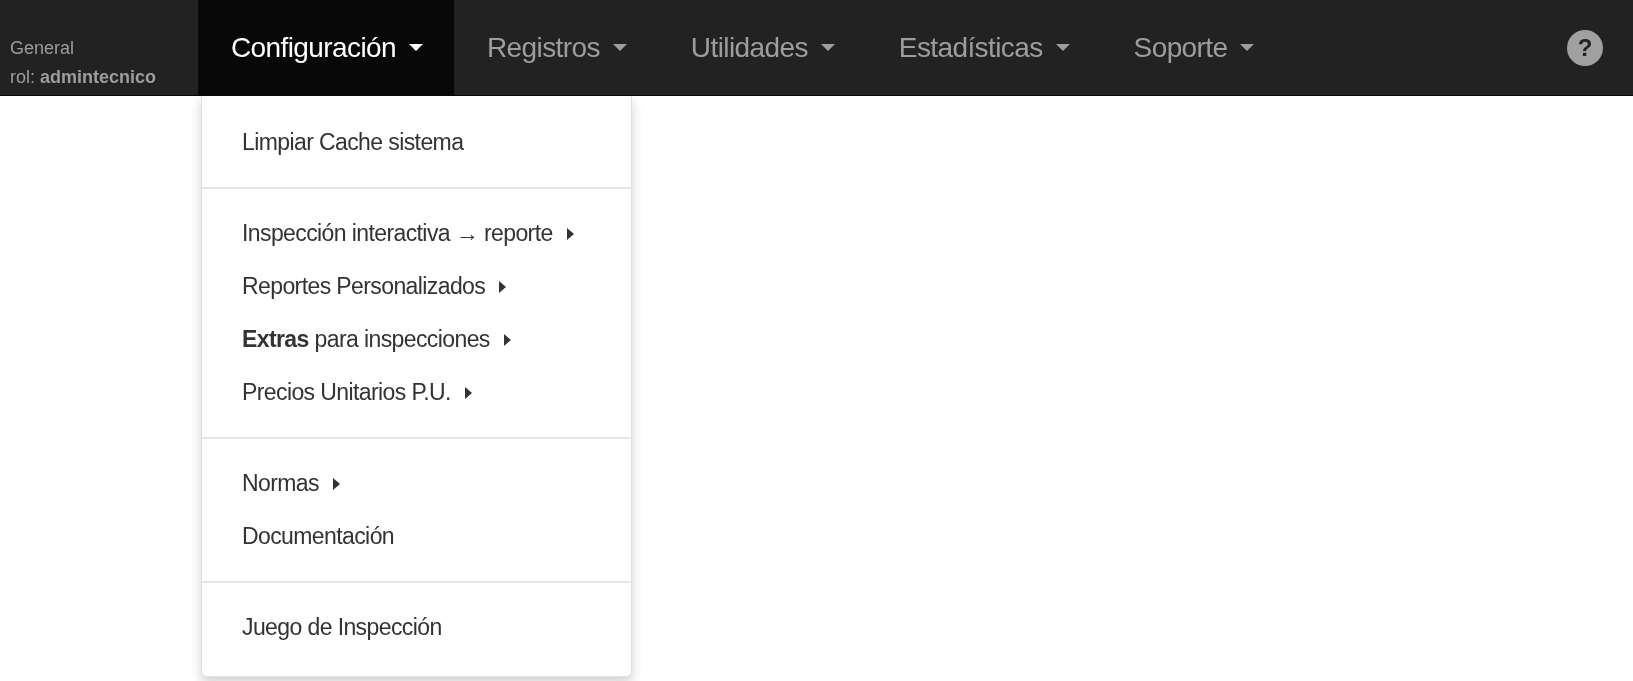 The height and width of the screenshot is (681, 1633). What do you see at coordinates (416, 536) in the screenshot?
I see `menu-item: Documentación` at bounding box center [416, 536].